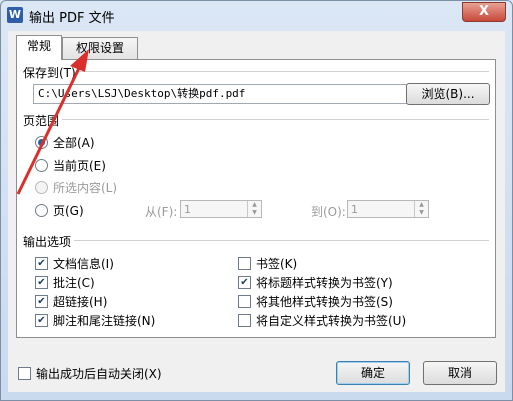 This screenshot has height=401, width=513. Describe the element at coordinates (484, 12) in the screenshot. I see `close-button: X` at that location.